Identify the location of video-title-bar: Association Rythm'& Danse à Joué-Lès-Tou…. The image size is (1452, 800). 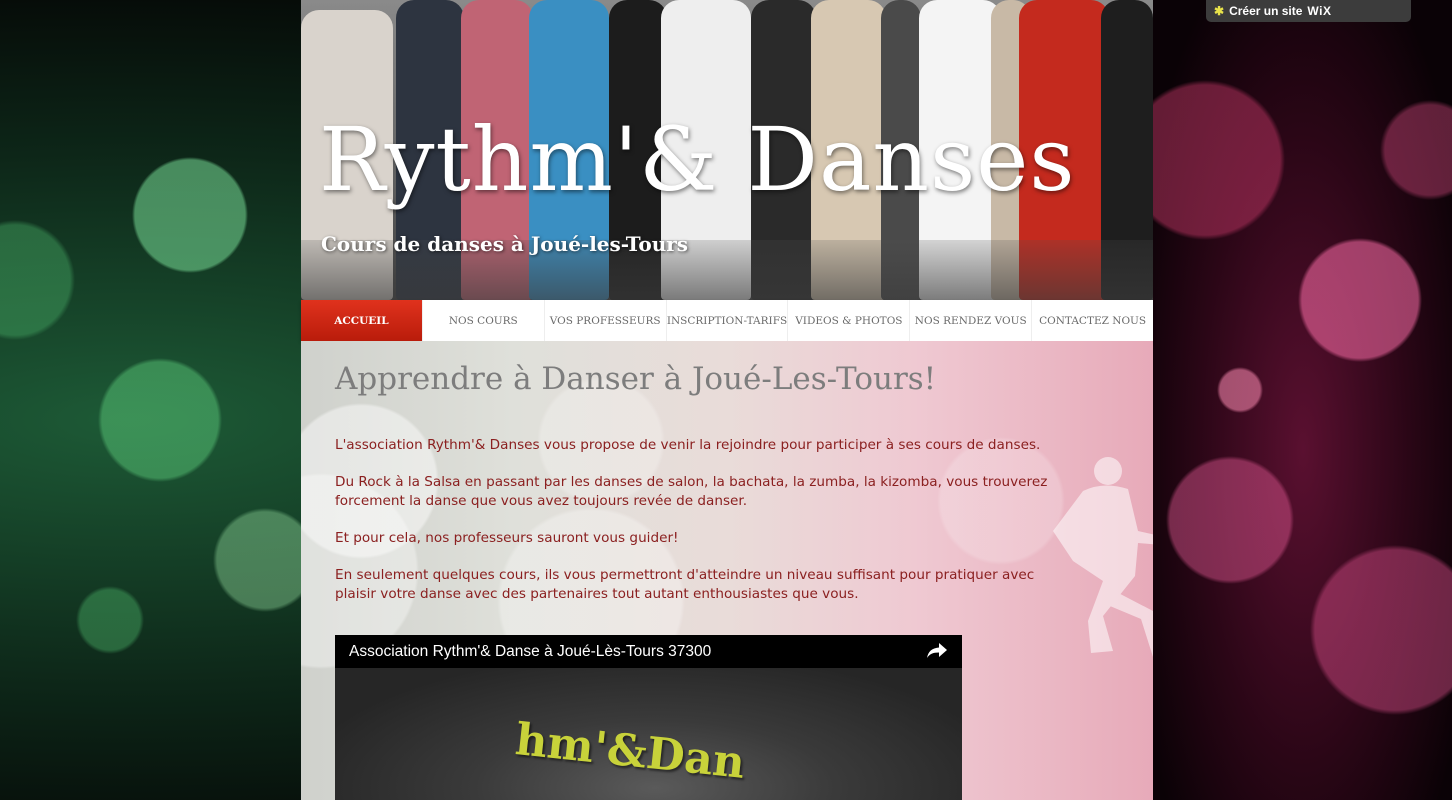
(648, 651).